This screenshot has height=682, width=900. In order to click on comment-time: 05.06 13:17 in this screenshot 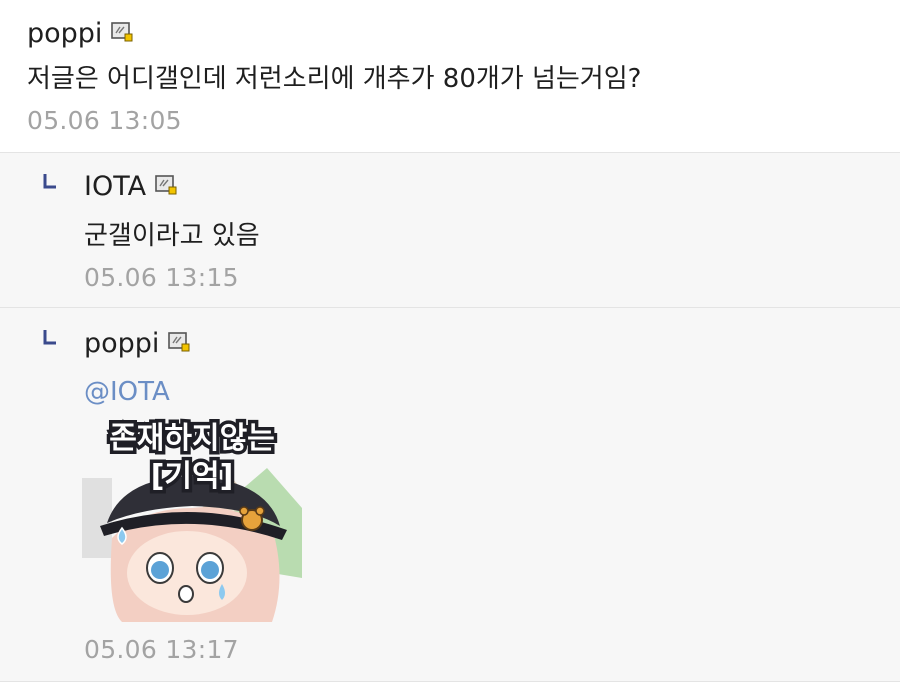, I will do `click(161, 649)`.